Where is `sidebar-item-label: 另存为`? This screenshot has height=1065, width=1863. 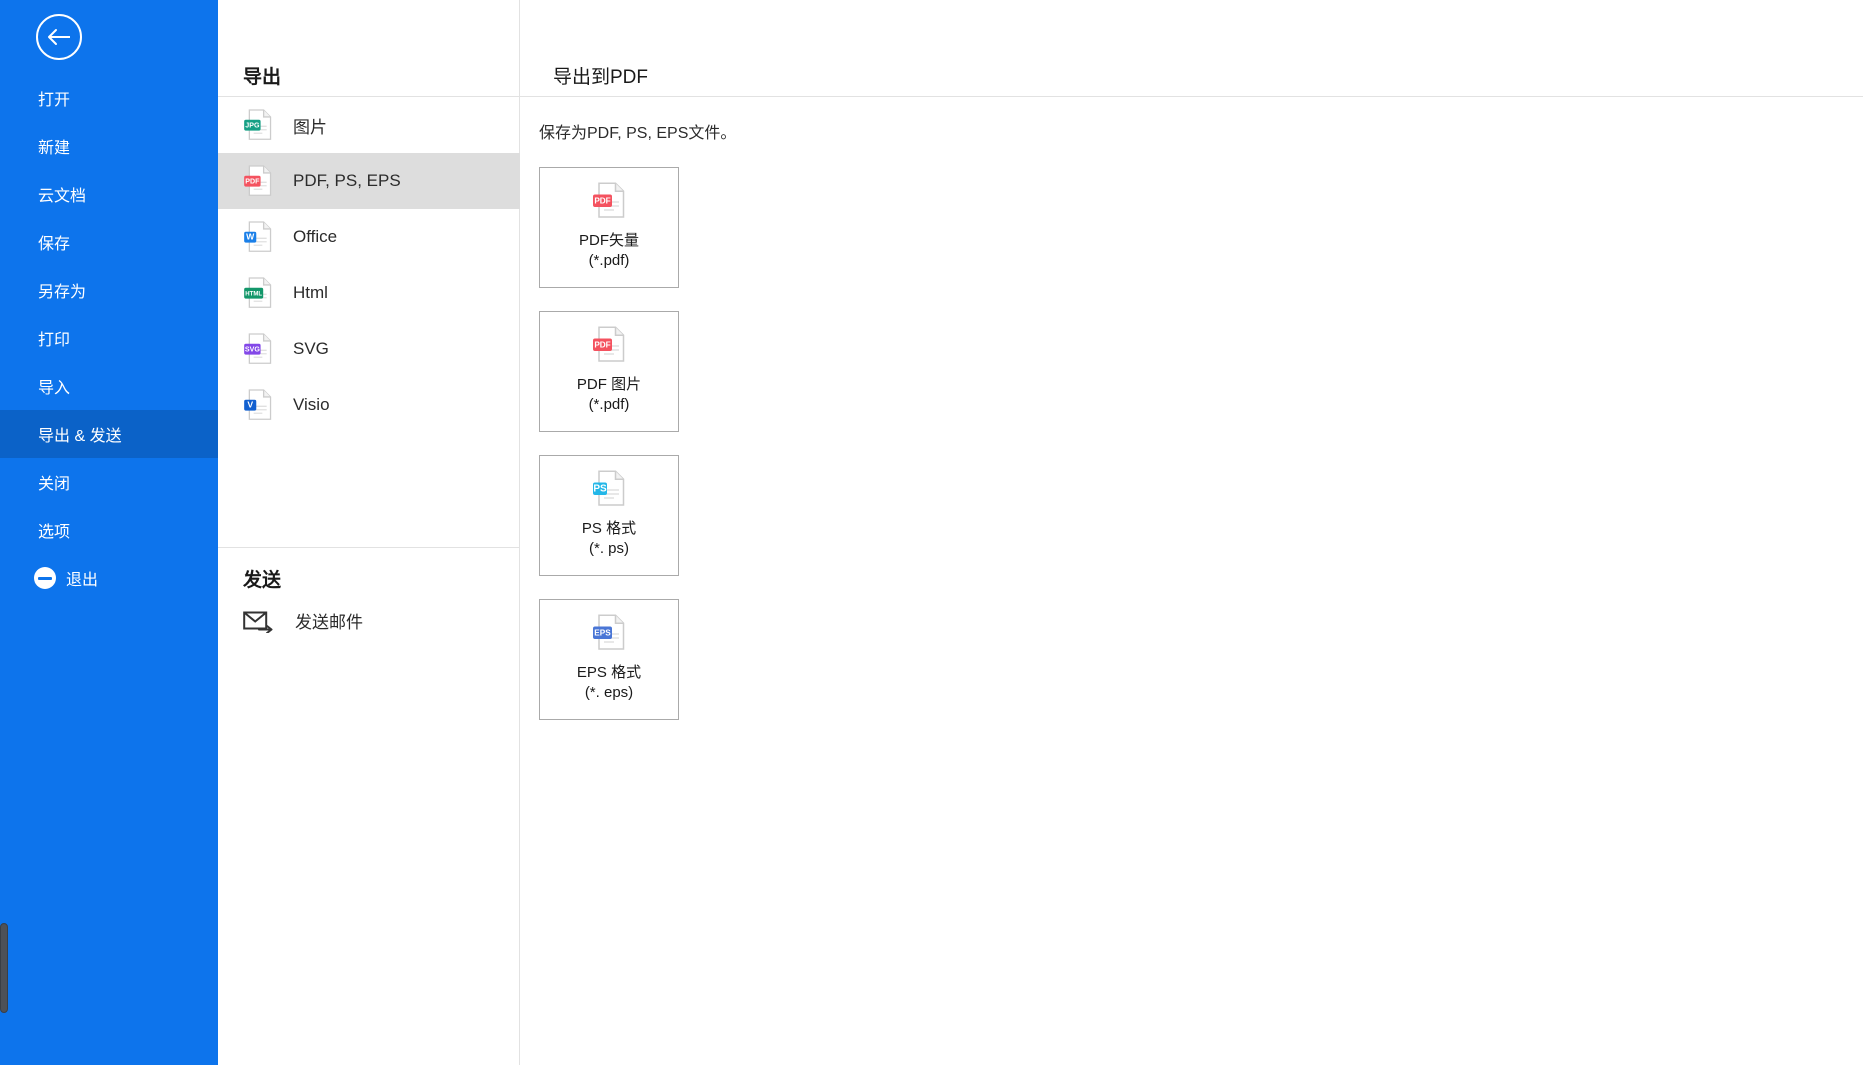
sidebar-item-label: 另存为 is located at coordinates (62, 292).